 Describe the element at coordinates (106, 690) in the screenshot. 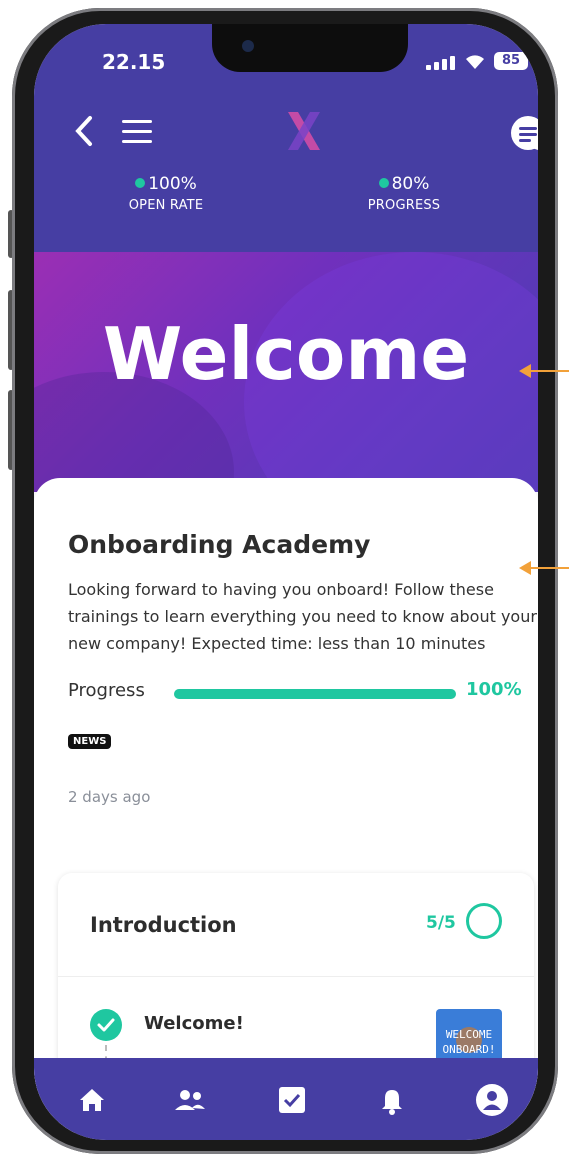

I see `progress-label: Progress` at that location.